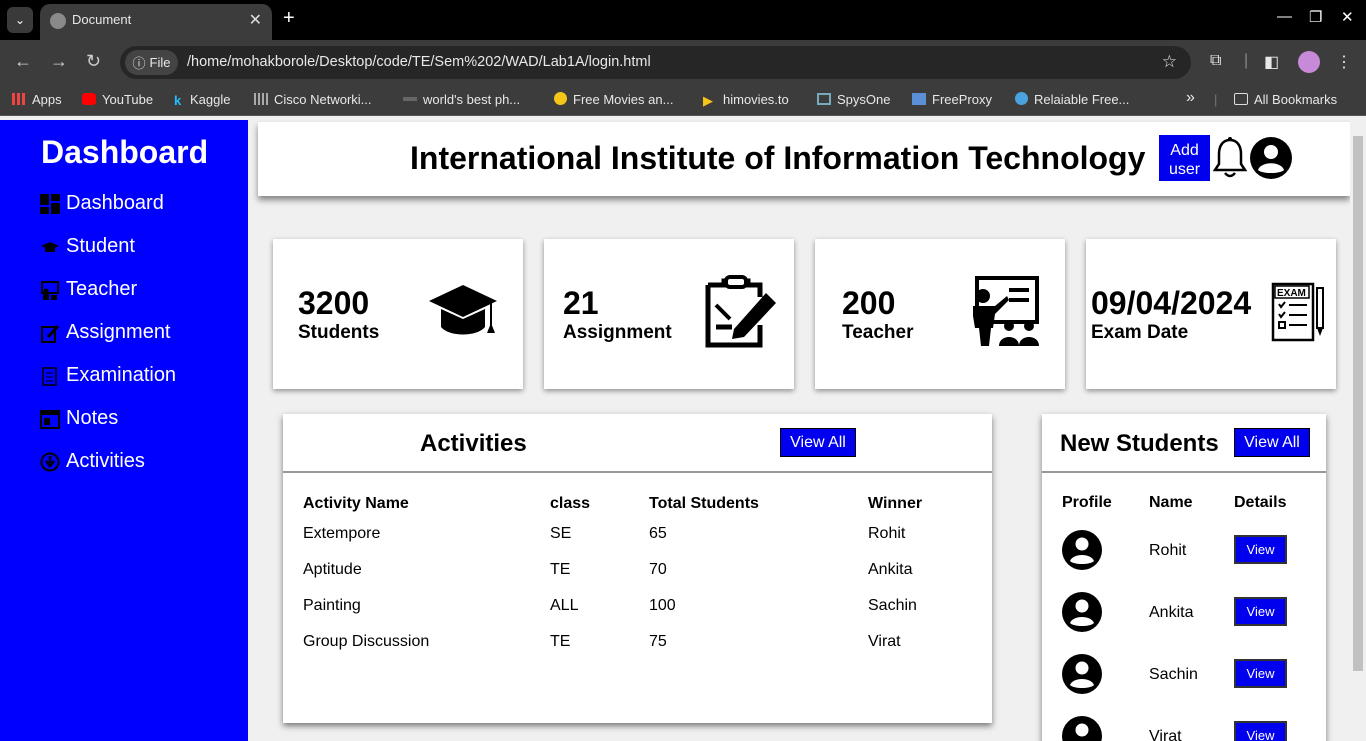 The image size is (1366, 741). What do you see at coordinates (156, 22) in the screenshot?
I see `browser-tab: Document ✕` at bounding box center [156, 22].